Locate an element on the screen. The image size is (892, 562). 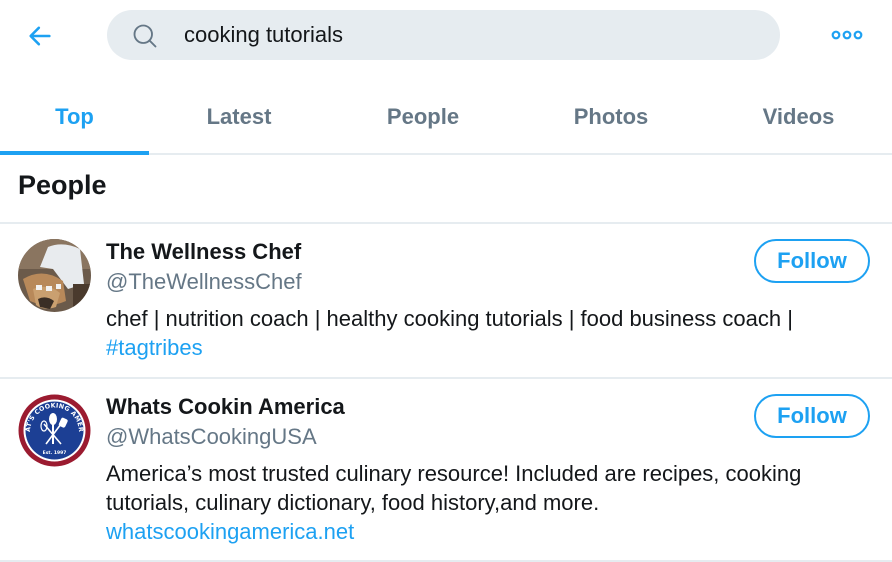
tab-videos: Videos is located at coordinates (798, 116).